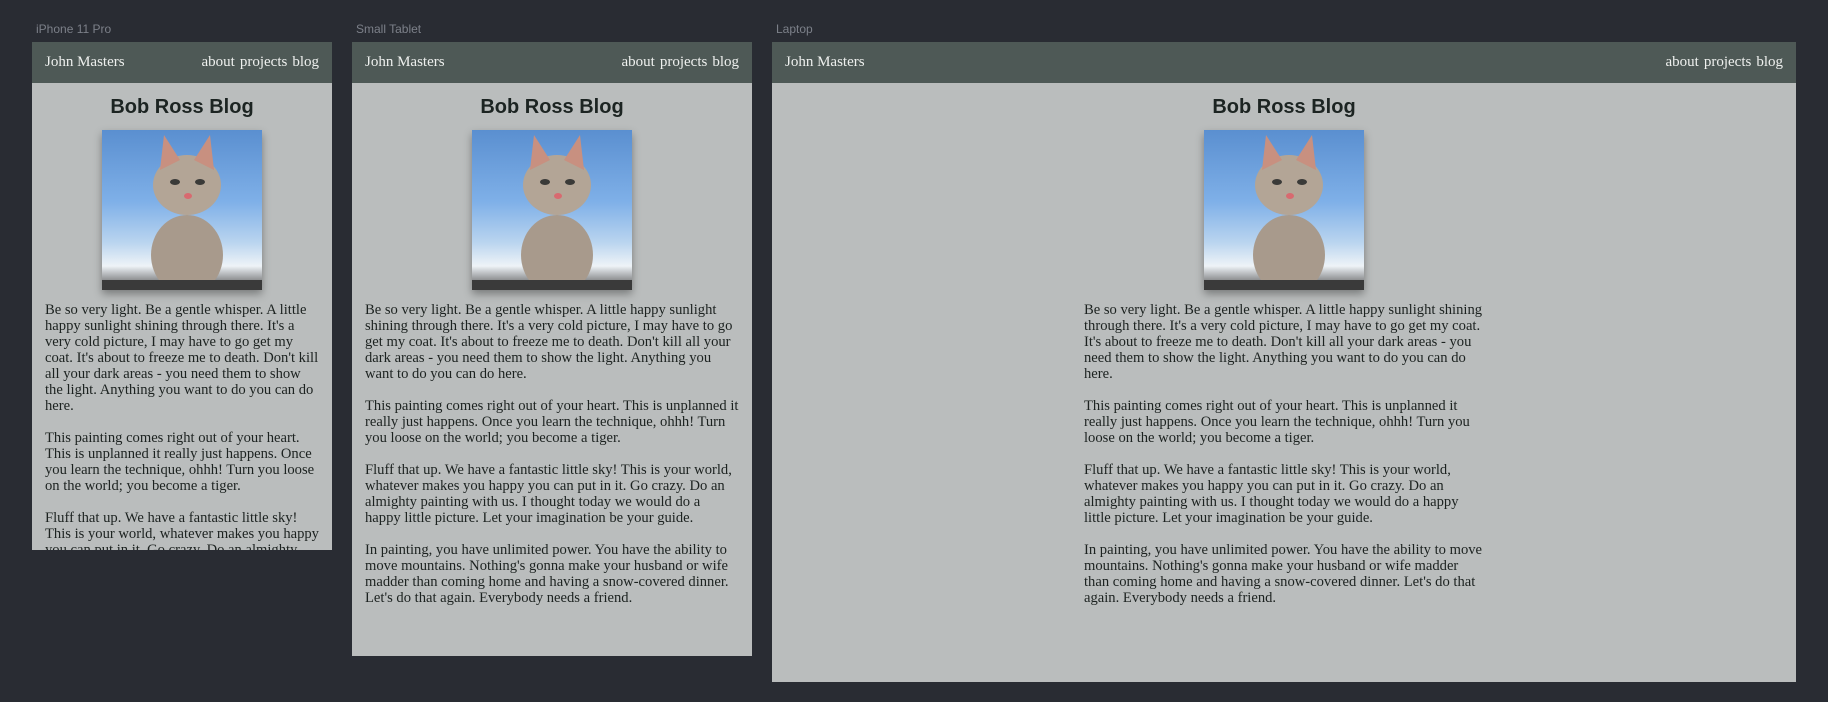 This screenshot has width=1828, height=702. I want to click on device-label-iphone: iPhone 11 Pro, so click(74, 29).